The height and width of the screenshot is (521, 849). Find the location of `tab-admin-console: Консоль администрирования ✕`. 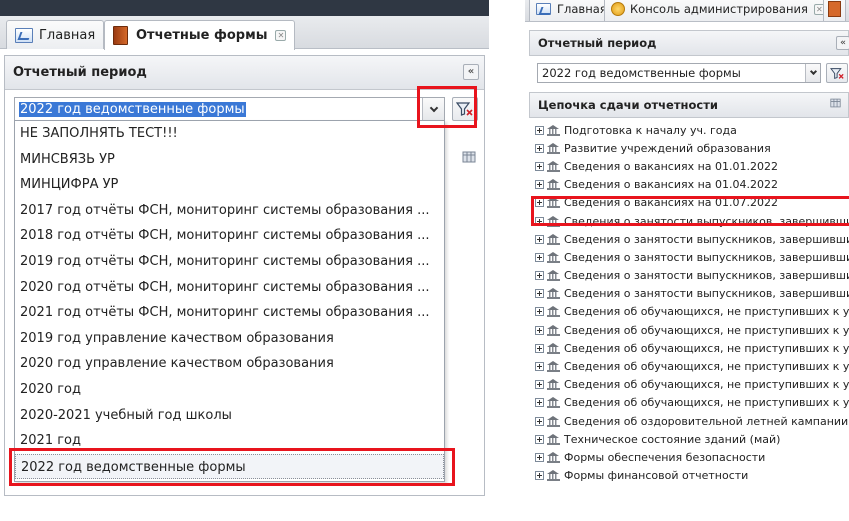

tab-admin-console: Консоль администрирования ✕ is located at coordinates (718, 10).